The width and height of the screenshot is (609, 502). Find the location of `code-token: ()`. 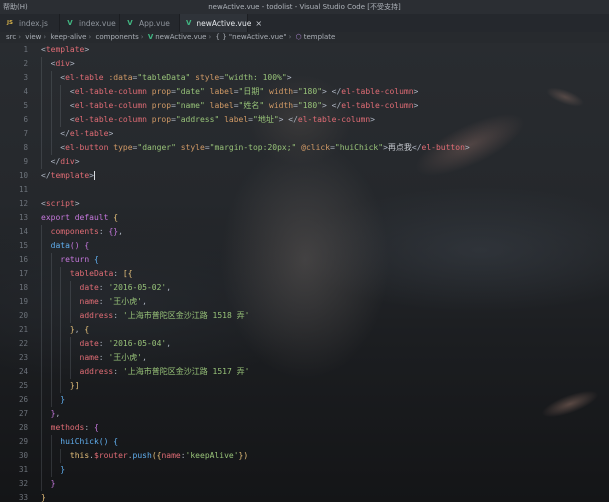

code-token: () is located at coordinates (103, 441).